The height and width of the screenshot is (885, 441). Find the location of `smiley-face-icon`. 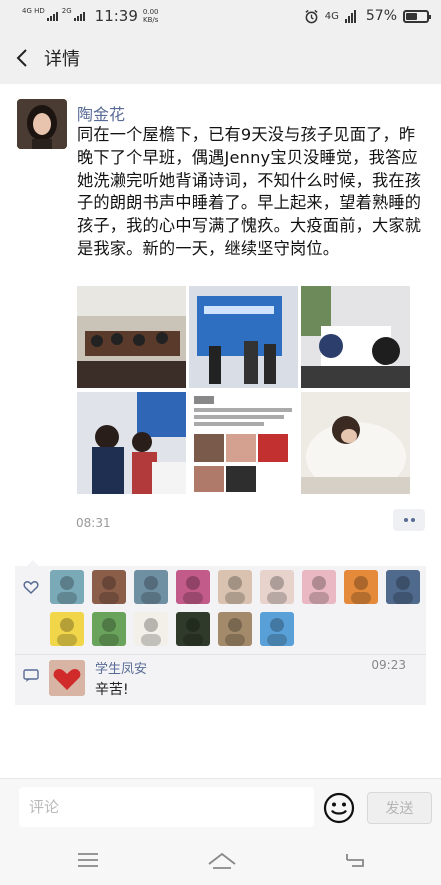

smiley-face-icon is located at coordinates (339, 808).